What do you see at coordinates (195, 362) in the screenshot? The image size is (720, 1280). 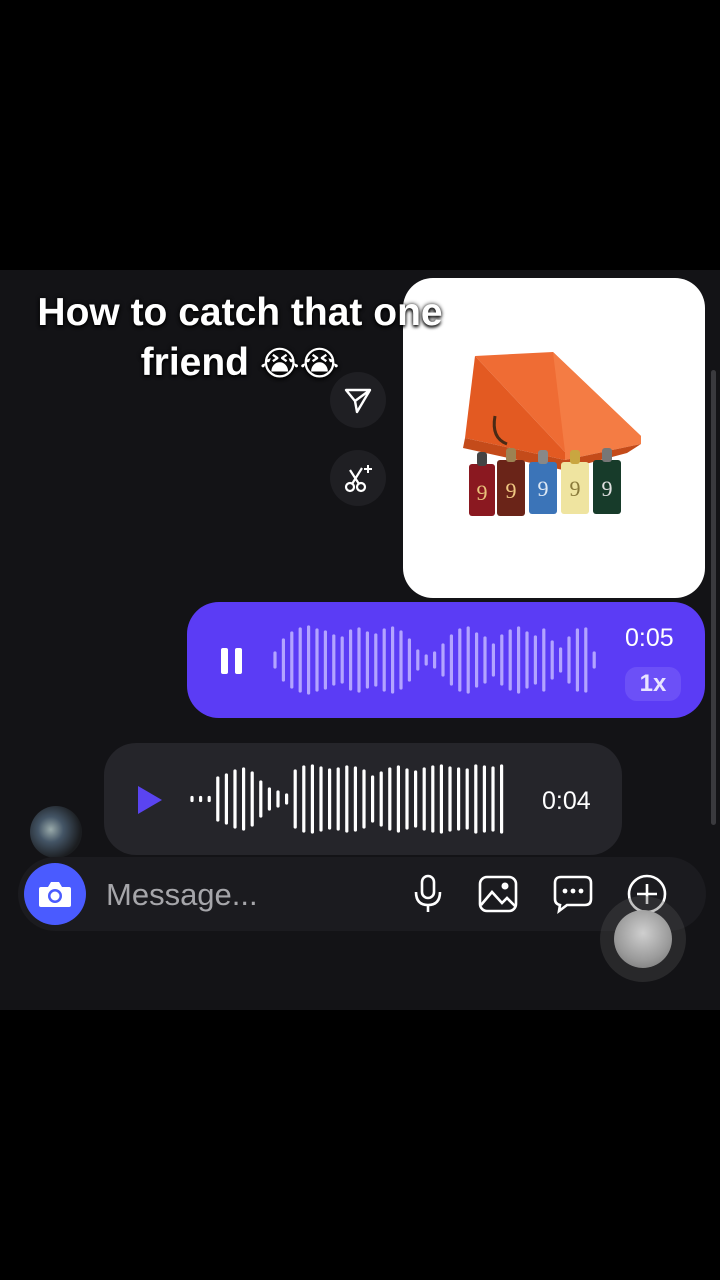 I see `caption-line-2: friend` at bounding box center [195, 362].